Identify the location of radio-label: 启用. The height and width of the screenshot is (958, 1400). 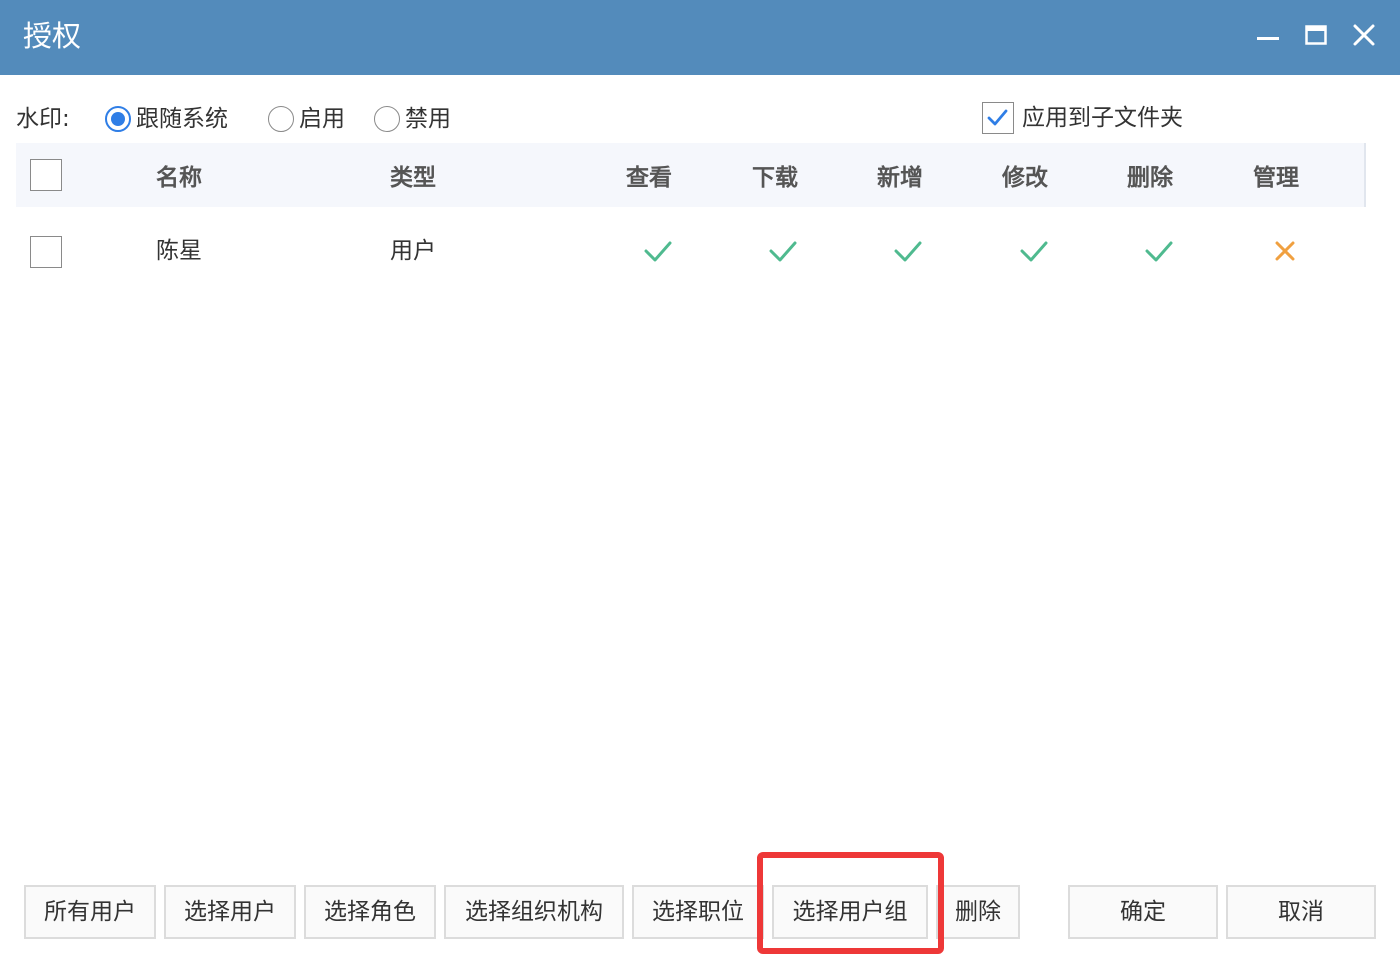
(322, 119).